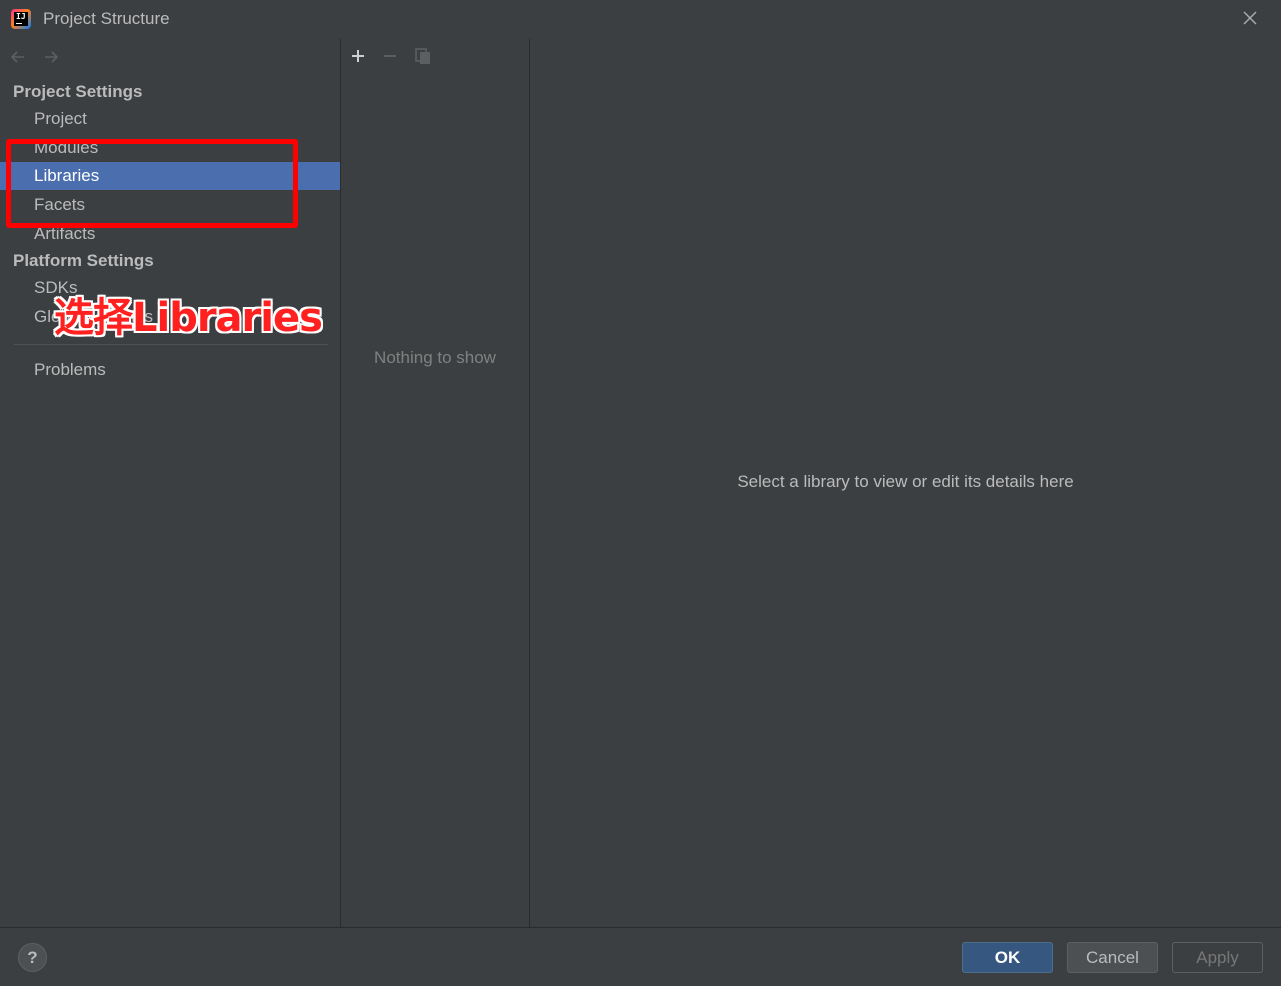 The height and width of the screenshot is (986, 1281). Describe the element at coordinates (188, 318) in the screenshot. I see `annotation-label: 选择Libraries` at that location.